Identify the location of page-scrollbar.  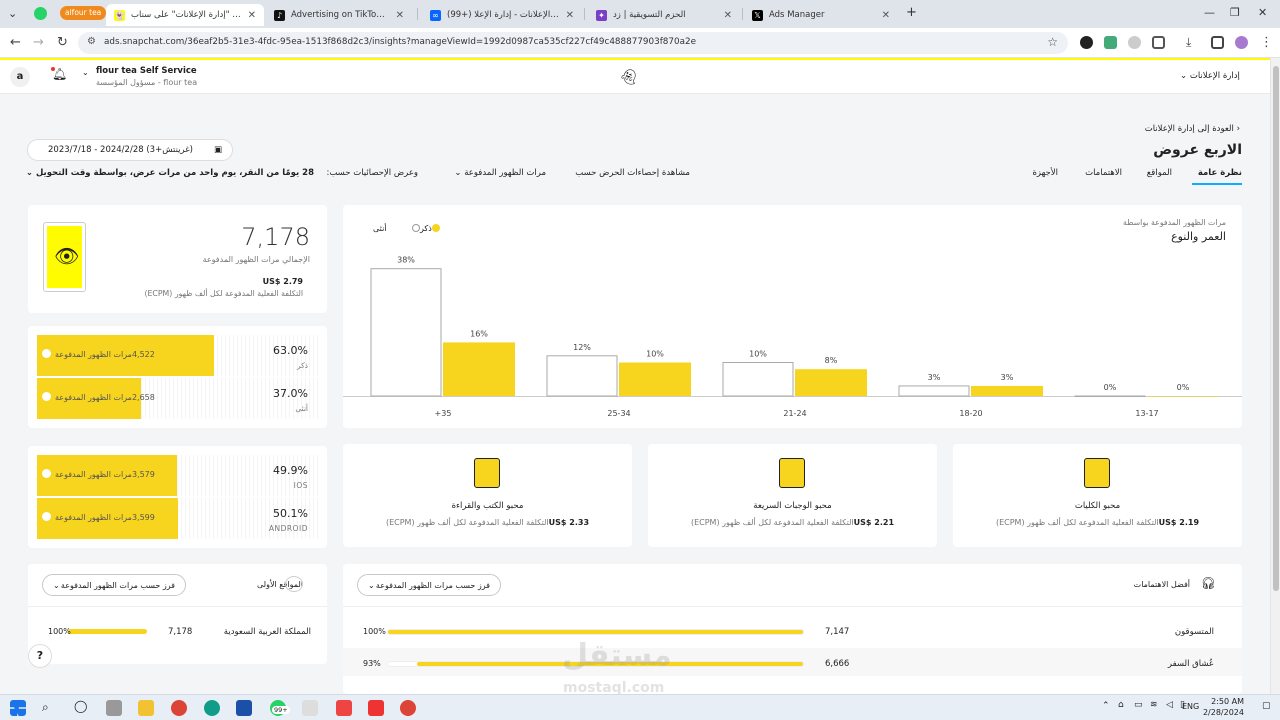
(1275, 376).